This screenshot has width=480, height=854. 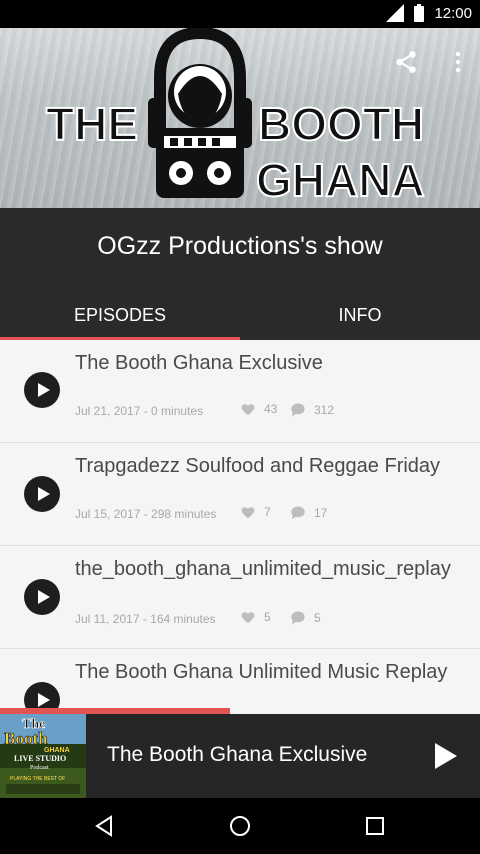 What do you see at coordinates (267, 512) in the screenshot?
I see `likes-count: 7` at bounding box center [267, 512].